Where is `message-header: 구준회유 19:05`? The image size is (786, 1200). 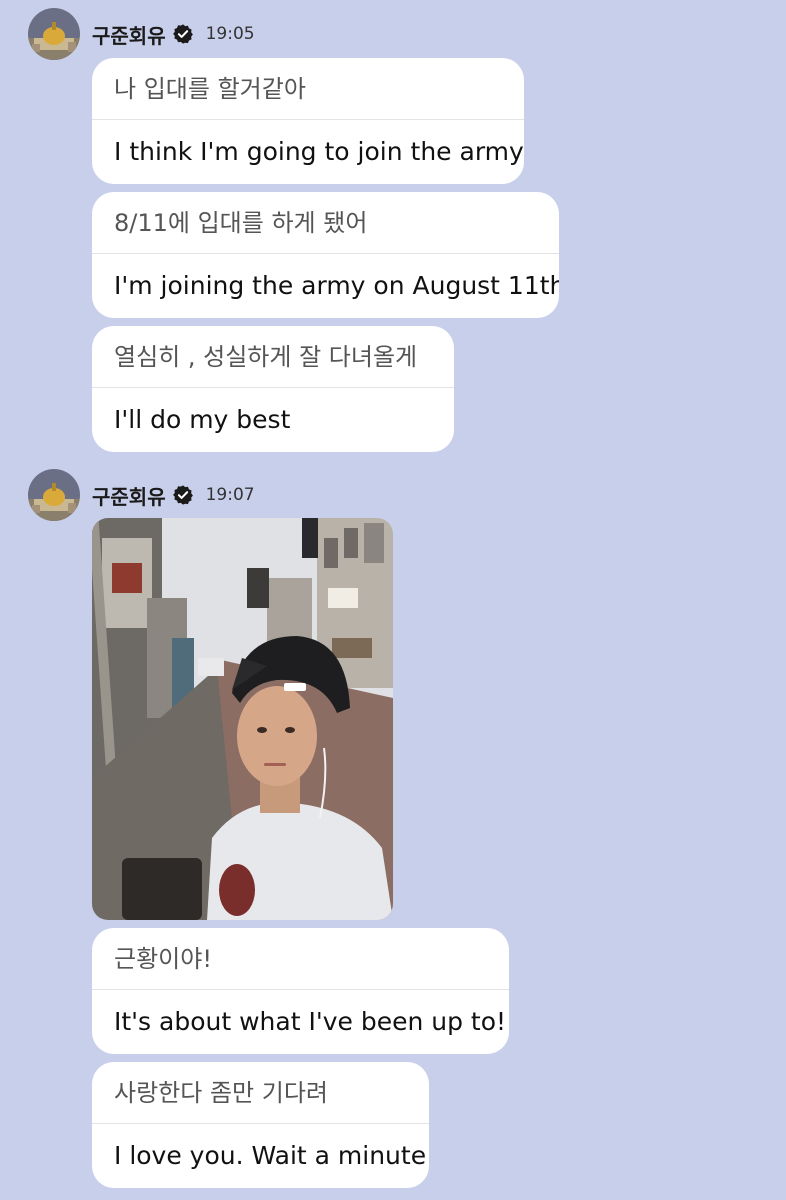
message-header: 구준회유 19:05 is located at coordinates (141, 34).